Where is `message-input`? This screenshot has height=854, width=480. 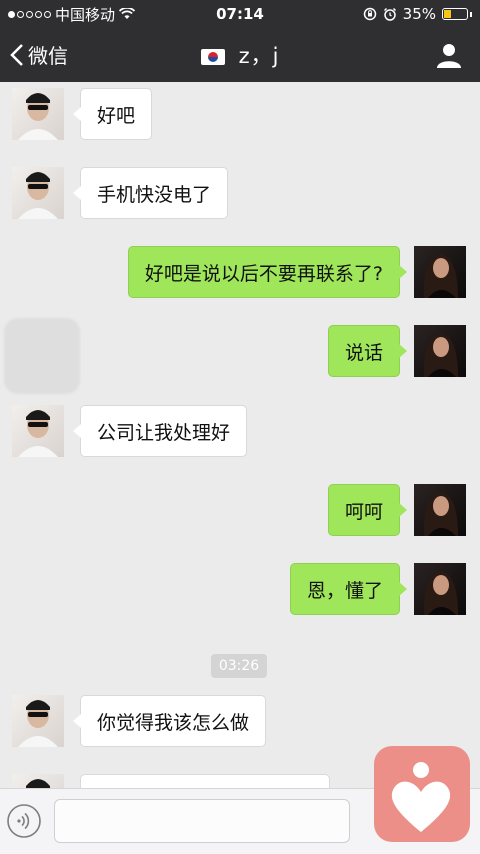
message-input is located at coordinates (202, 821).